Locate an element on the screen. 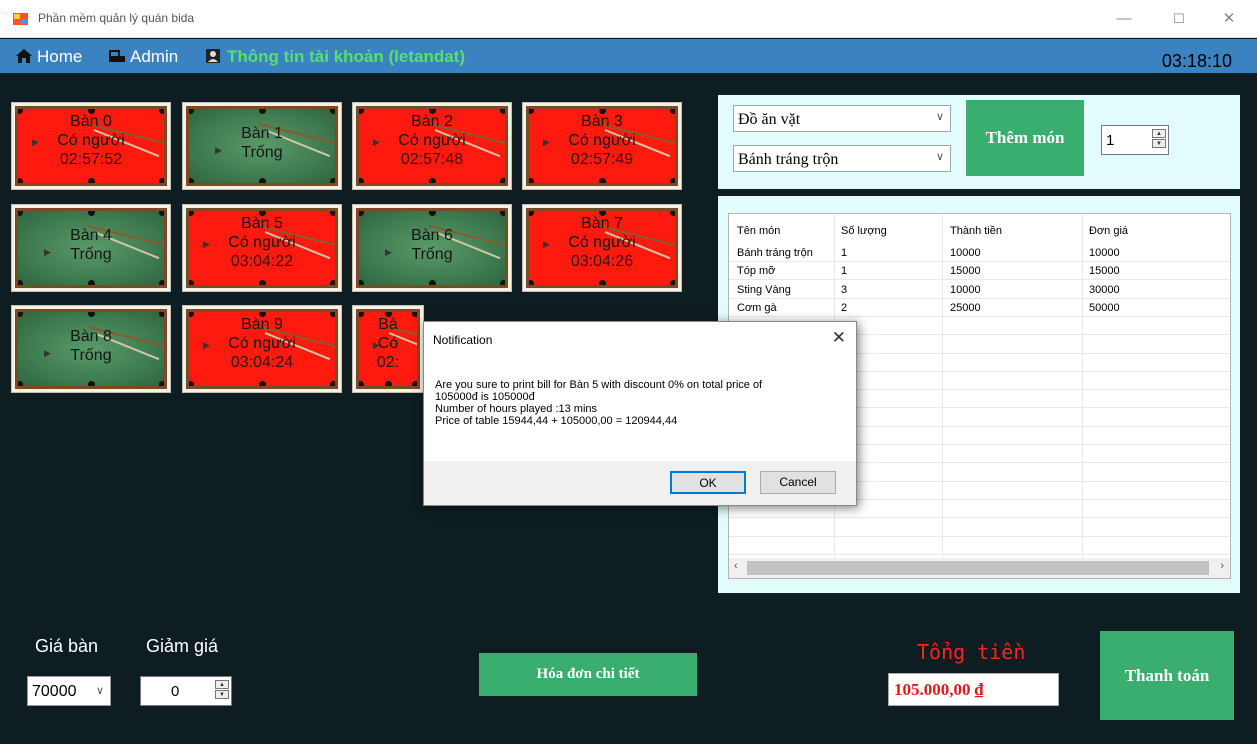 The width and height of the screenshot is (1257, 744). admin-icon is located at coordinates (117, 58).